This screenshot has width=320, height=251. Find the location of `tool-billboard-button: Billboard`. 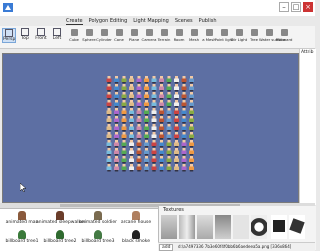

tool-billboard-button: Billboard is located at coordinates (284, 37).